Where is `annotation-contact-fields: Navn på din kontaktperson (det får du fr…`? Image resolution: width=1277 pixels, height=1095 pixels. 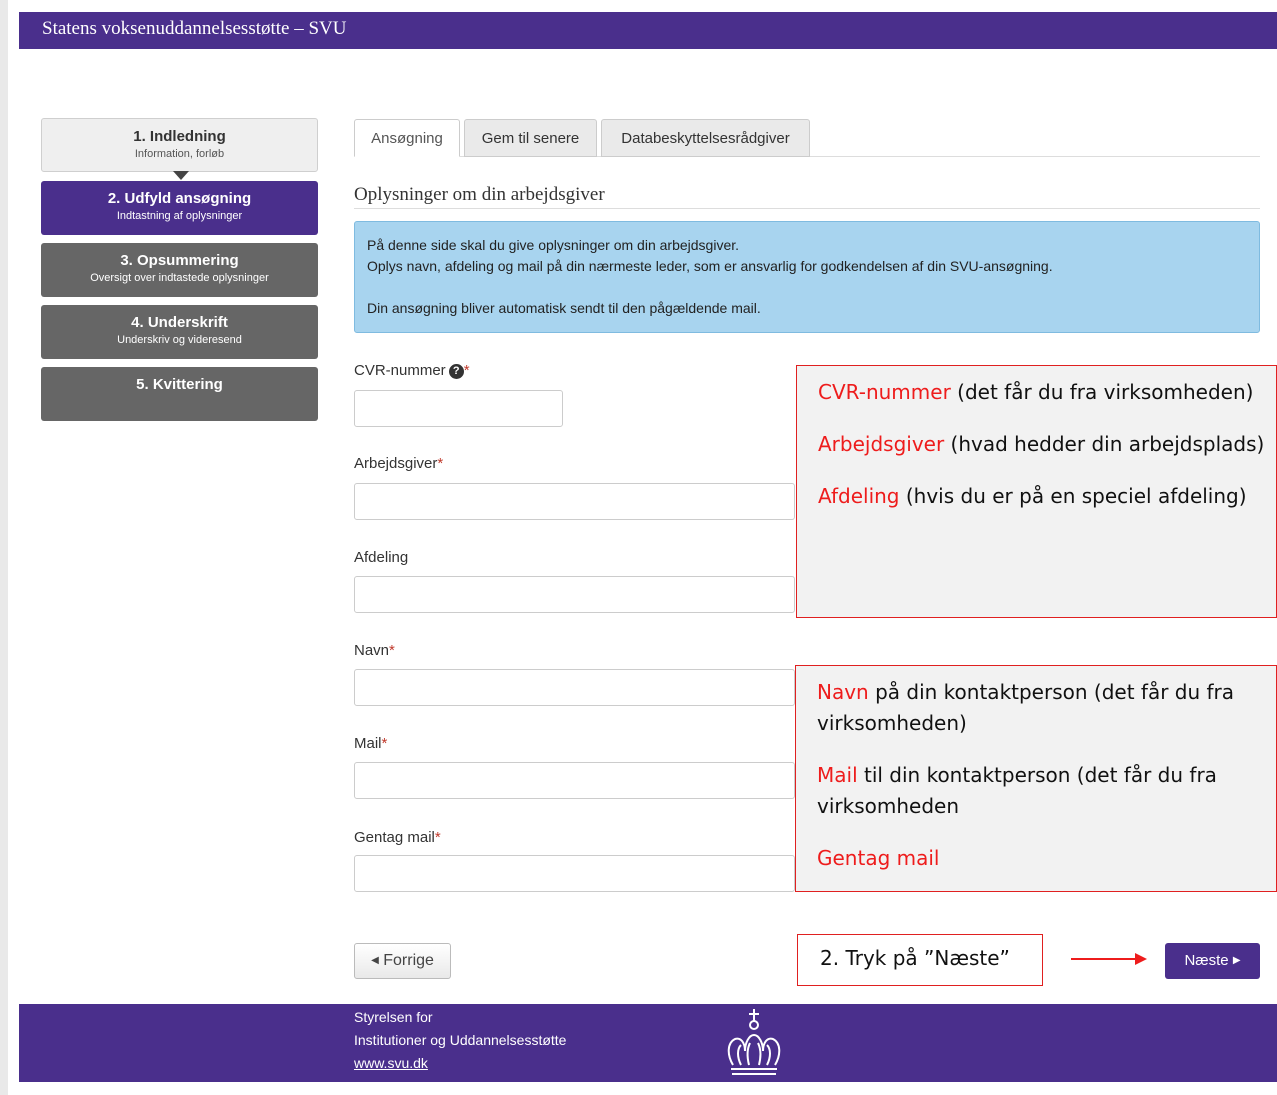
annotation-contact-fields: Navn på din kontaktperson (det får du fr… is located at coordinates (1036, 778).